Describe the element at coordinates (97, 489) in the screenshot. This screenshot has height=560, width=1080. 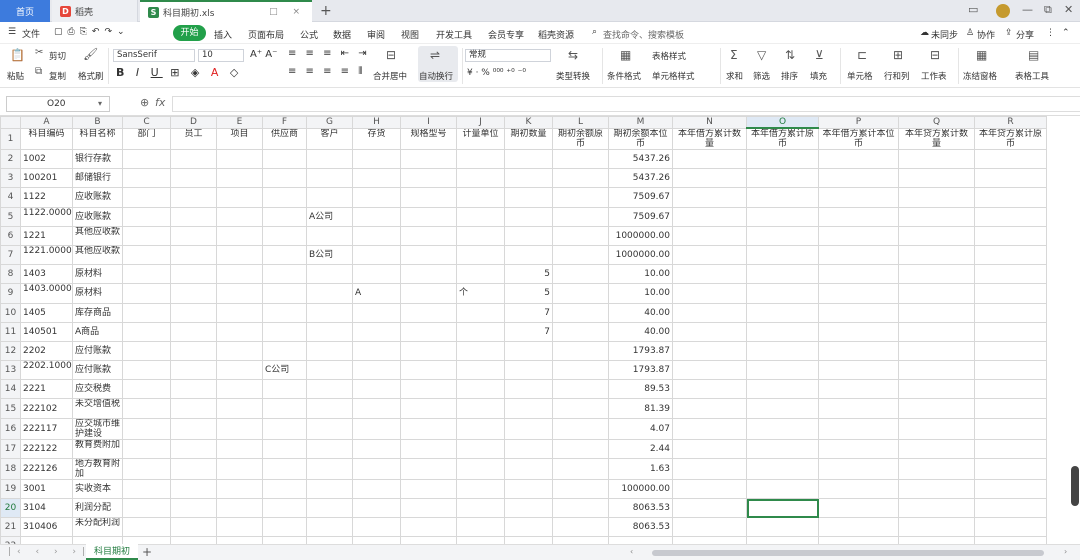
I see `cell-B19: 实收资本` at that location.